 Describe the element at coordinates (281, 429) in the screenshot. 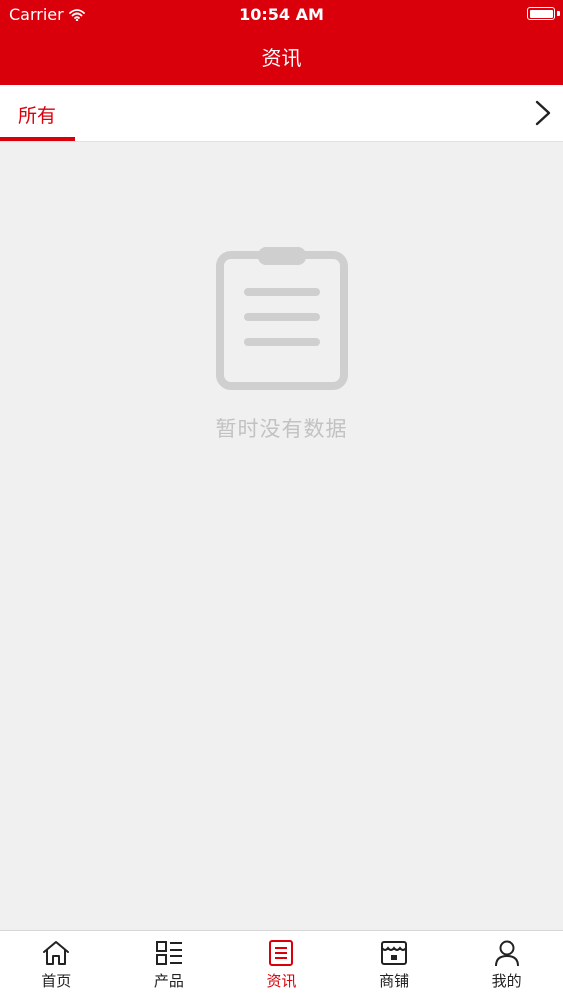

I see `empty-message: 暂时没有数据` at that location.